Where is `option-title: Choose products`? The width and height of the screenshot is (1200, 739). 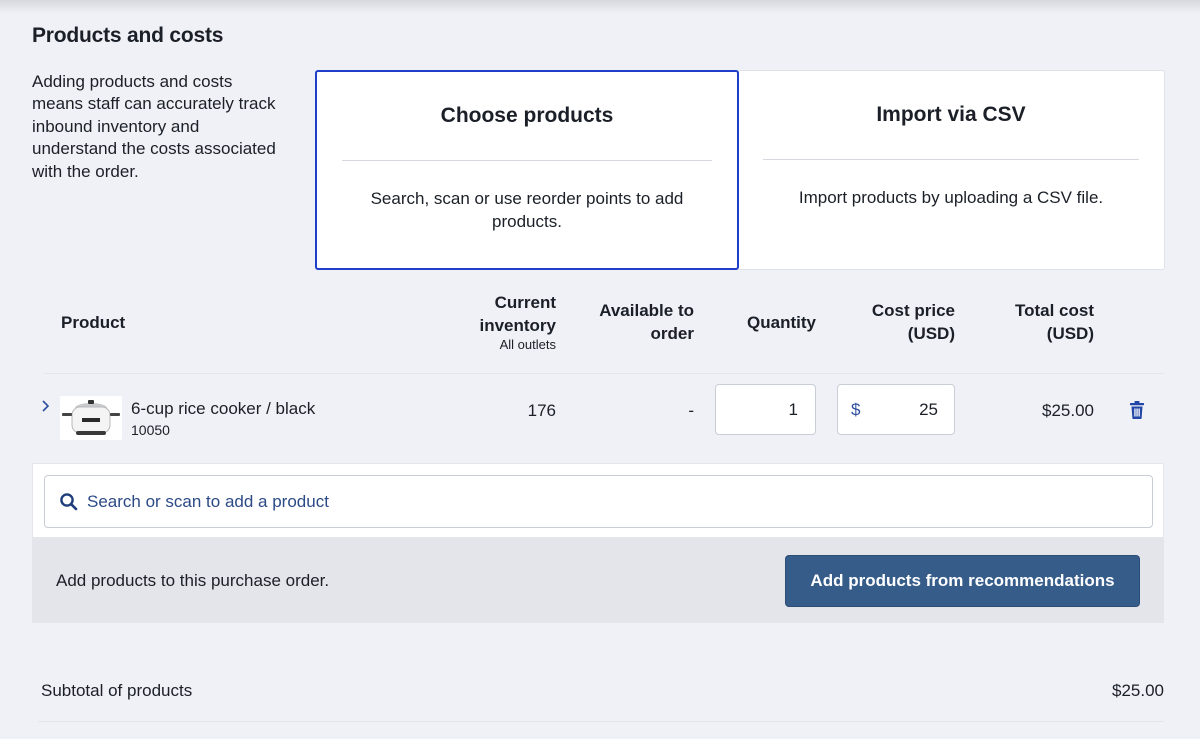
option-title: Choose products is located at coordinates (527, 115).